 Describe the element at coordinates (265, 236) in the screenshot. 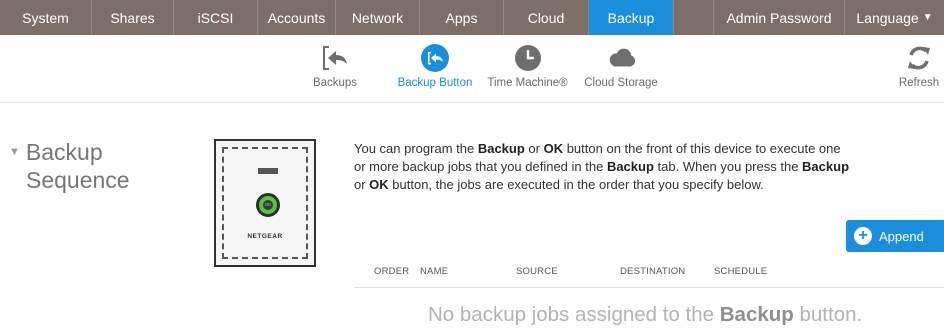

I see `device-brand: NETGEAR` at that location.